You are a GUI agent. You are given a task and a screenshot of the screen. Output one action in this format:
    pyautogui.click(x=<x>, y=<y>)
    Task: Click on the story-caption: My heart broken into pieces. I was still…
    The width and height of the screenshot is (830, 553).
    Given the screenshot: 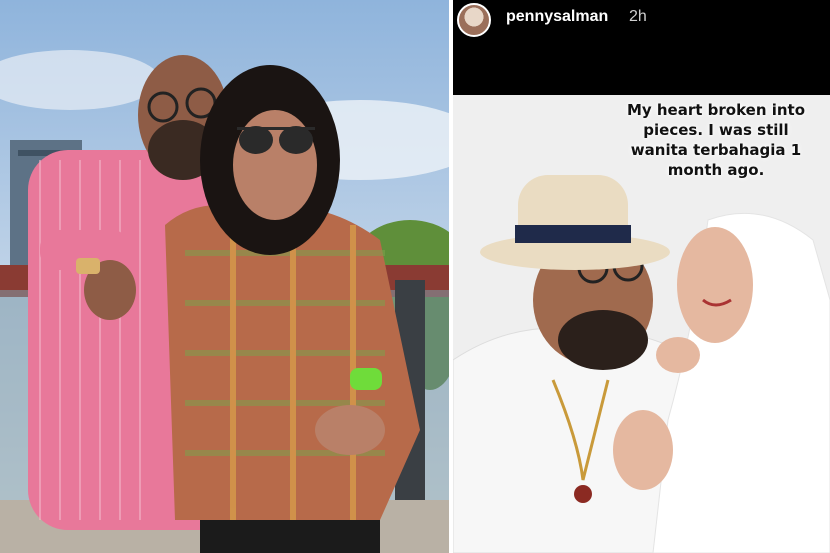 What is the action you would take?
    pyautogui.click(x=716, y=140)
    